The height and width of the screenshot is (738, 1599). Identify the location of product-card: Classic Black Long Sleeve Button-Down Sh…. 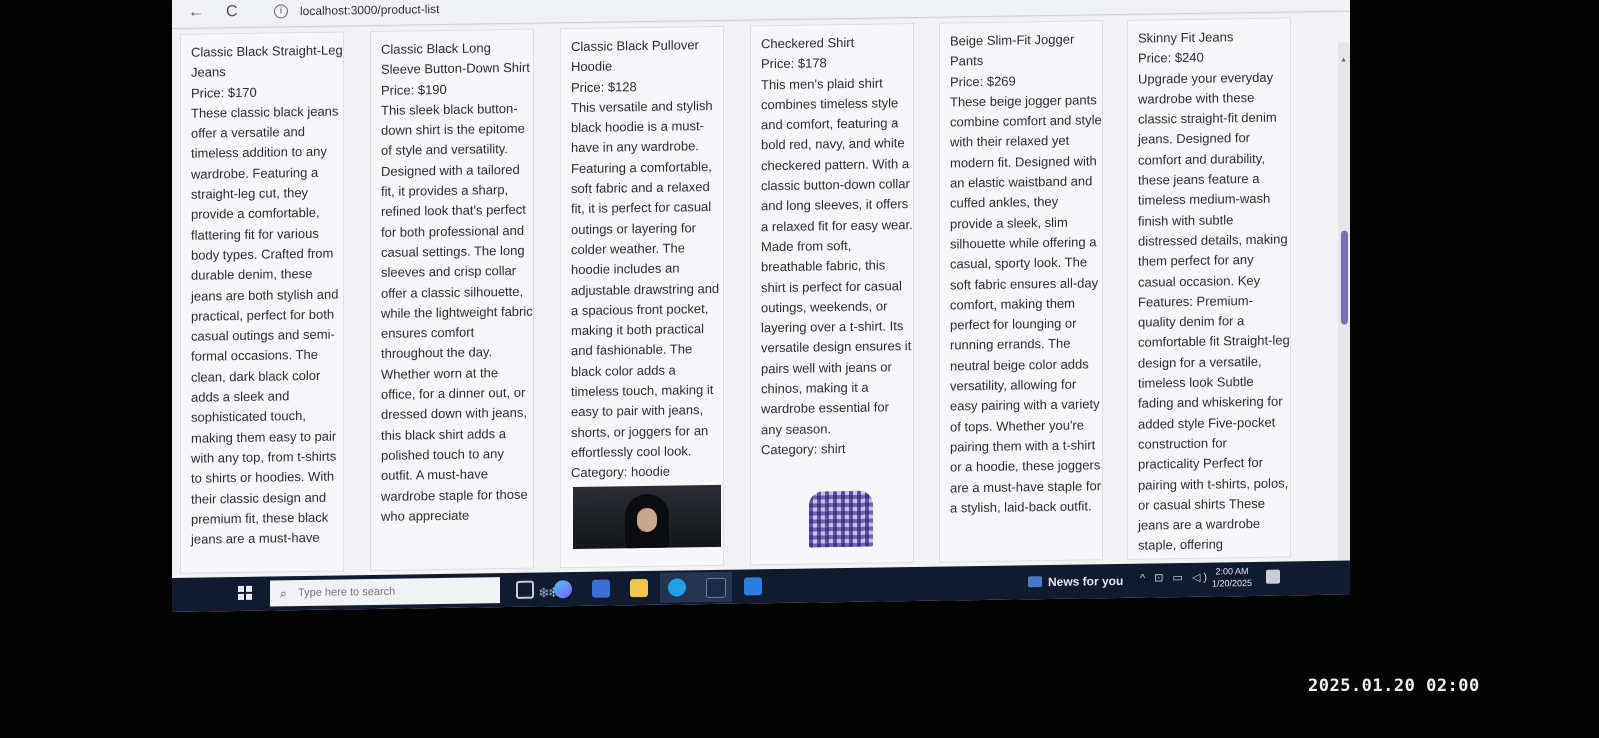
(452, 300).